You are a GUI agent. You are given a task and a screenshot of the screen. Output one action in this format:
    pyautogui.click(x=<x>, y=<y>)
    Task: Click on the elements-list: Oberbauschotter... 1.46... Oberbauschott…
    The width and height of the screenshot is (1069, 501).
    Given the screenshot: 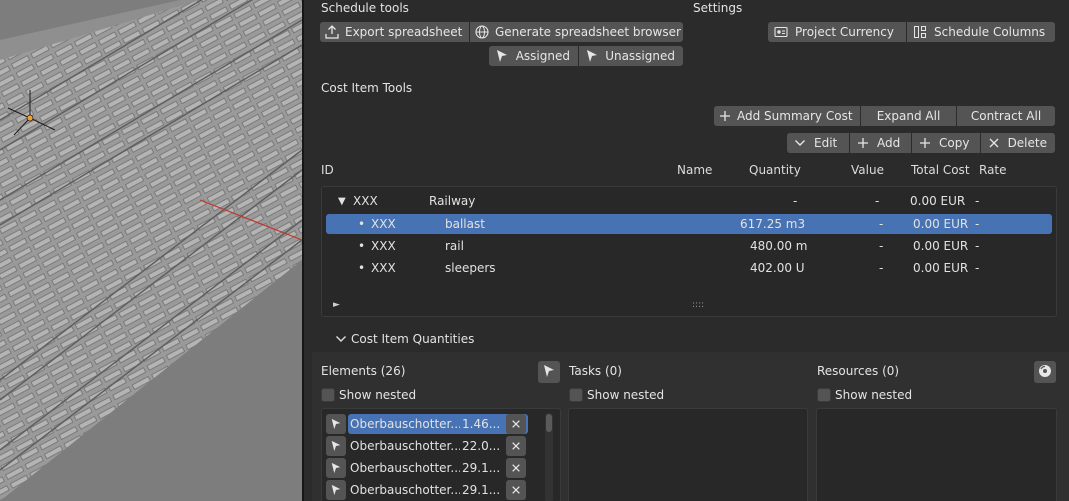 What is the action you would take?
    pyautogui.click(x=441, y=454)
    